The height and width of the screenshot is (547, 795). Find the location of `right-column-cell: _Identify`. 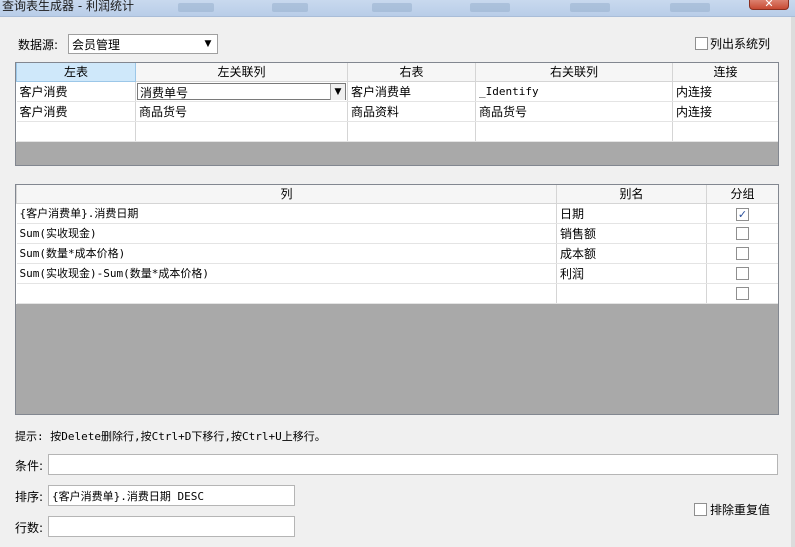

right-column-cell: _Identify is located at coordinates (574, 91).